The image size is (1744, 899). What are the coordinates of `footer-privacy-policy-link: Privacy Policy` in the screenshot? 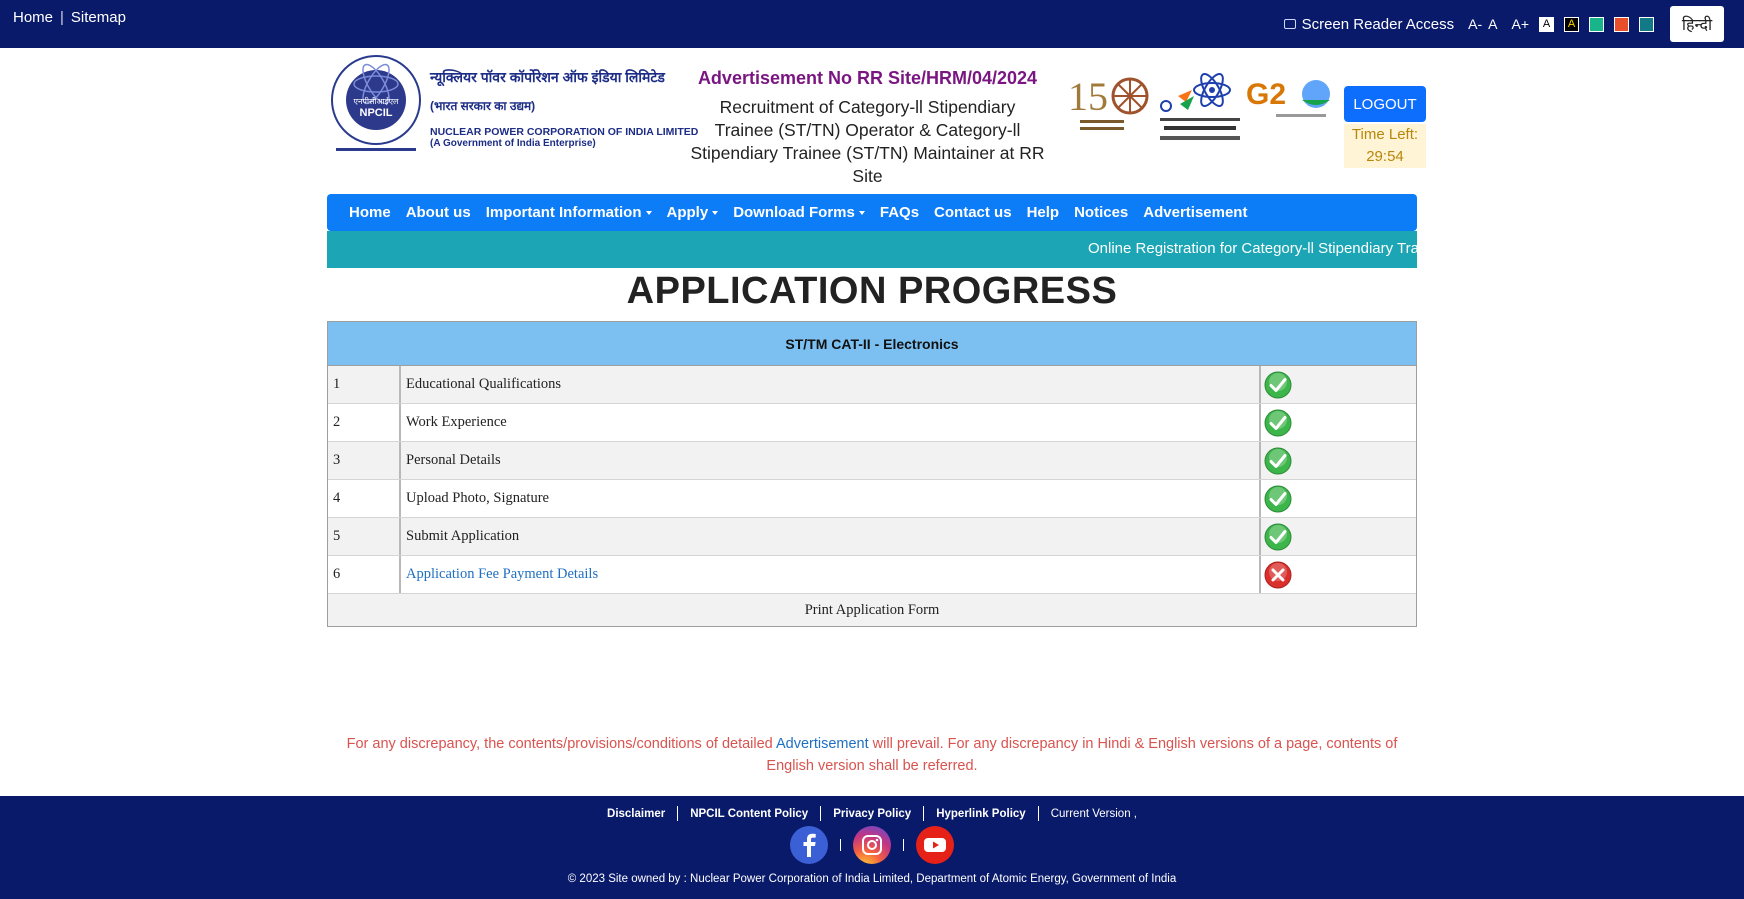 It's located at (872, 814).